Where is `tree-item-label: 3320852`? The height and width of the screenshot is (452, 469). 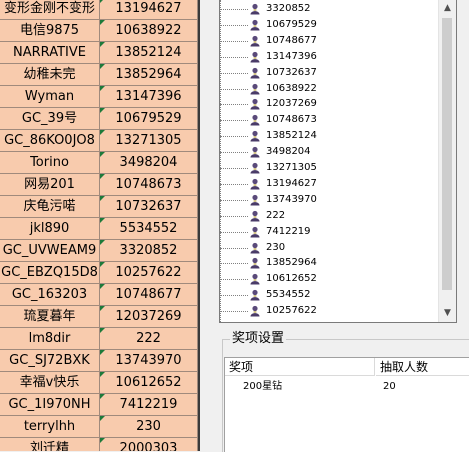 tree-item-label: 3320852 is located at coordinates (288, 8).